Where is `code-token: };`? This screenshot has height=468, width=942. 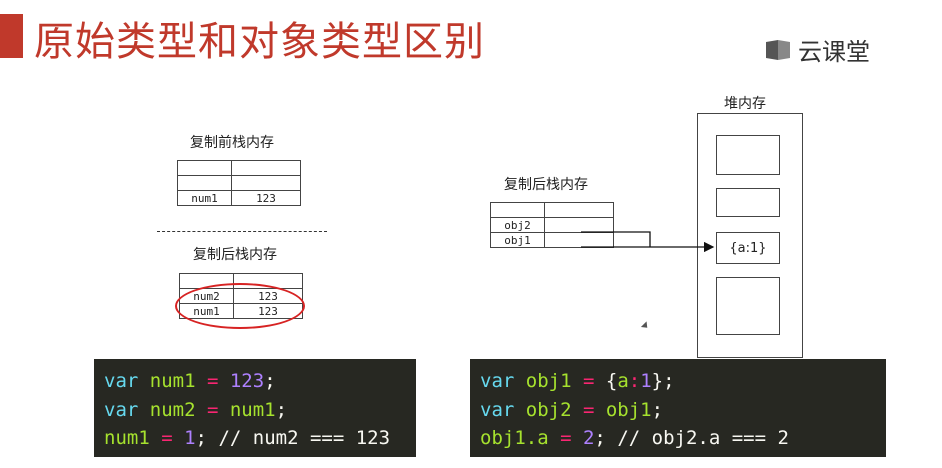 code-token: }; is located at coordinates (663, 381).